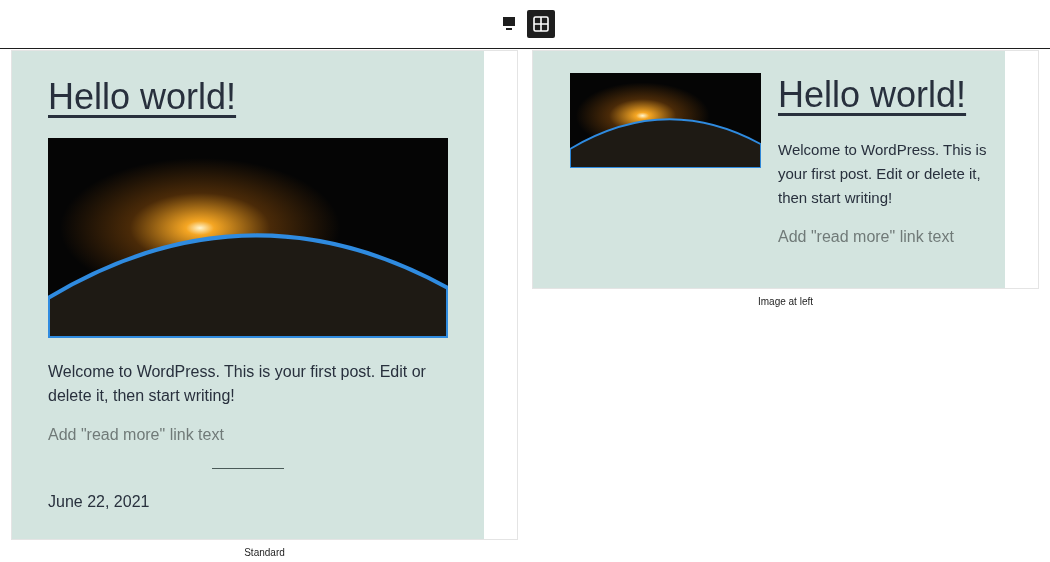 This screenshot has height=562, width=1050. I want to click on monitor-icon, so click(509, 24).